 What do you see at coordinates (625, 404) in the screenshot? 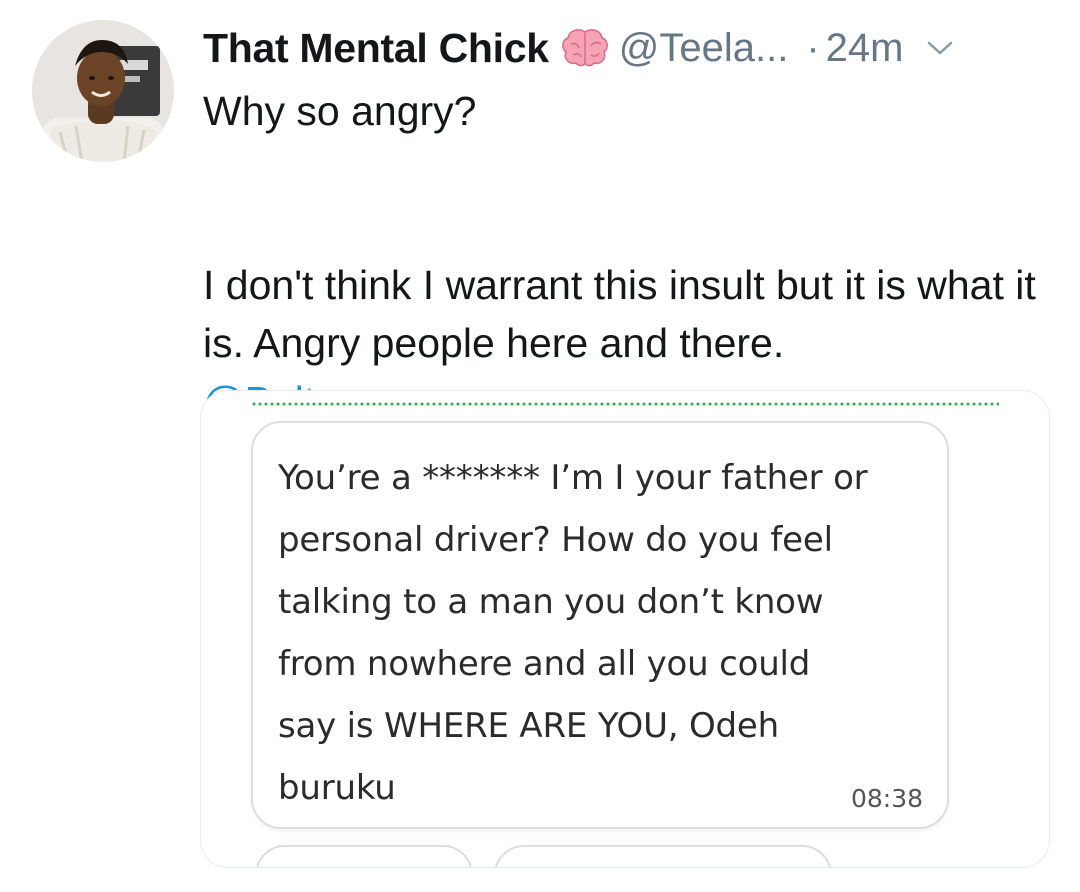
I see `dotted-divider` at bounding box center [625, 404].